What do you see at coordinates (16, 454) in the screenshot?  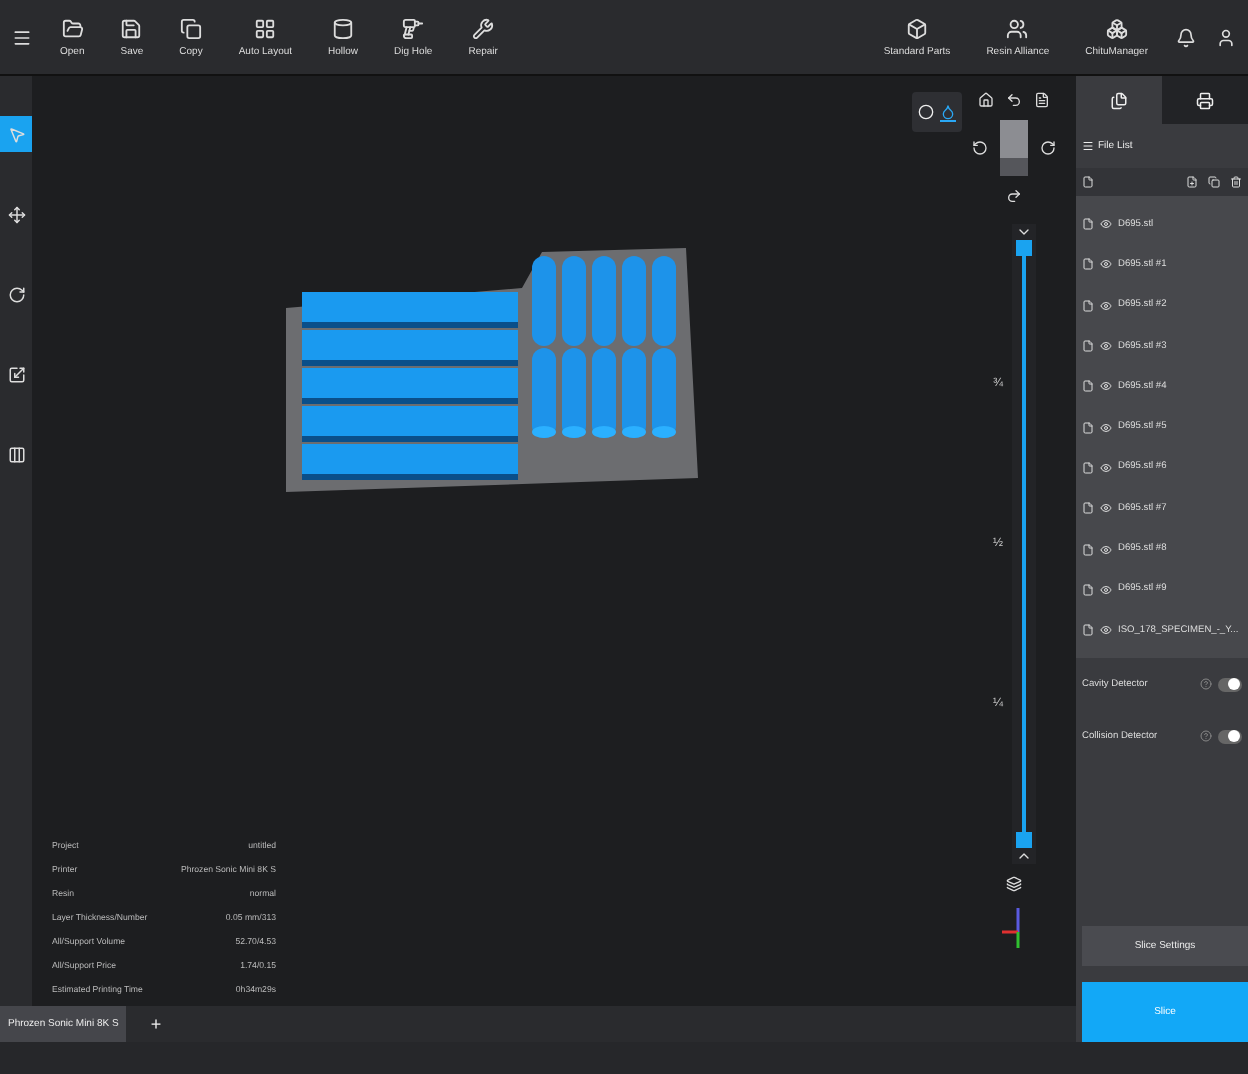 I see `columns-icon` at bounding box center [16, 454].